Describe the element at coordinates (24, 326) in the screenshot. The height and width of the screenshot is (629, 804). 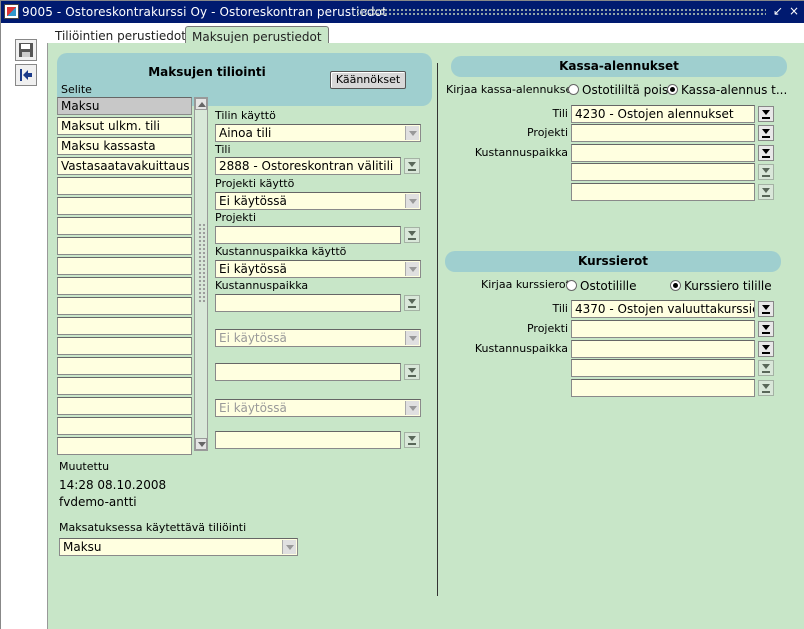
I see `left-toolbar` at that location.